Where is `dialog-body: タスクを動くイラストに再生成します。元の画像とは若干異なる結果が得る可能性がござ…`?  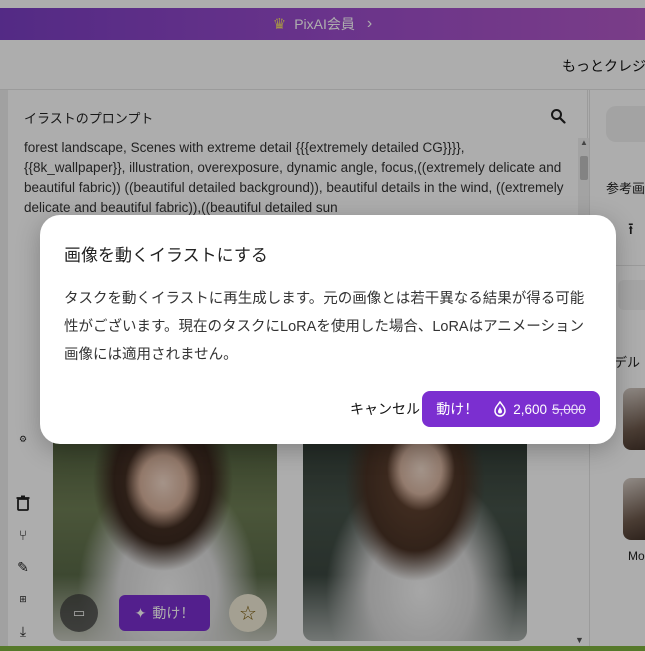
dialog-body: タスクを動くイラストに再生成します。元の画像とは若干異なる結果が得る可能性がござ… is located at coordinates (324, 327).